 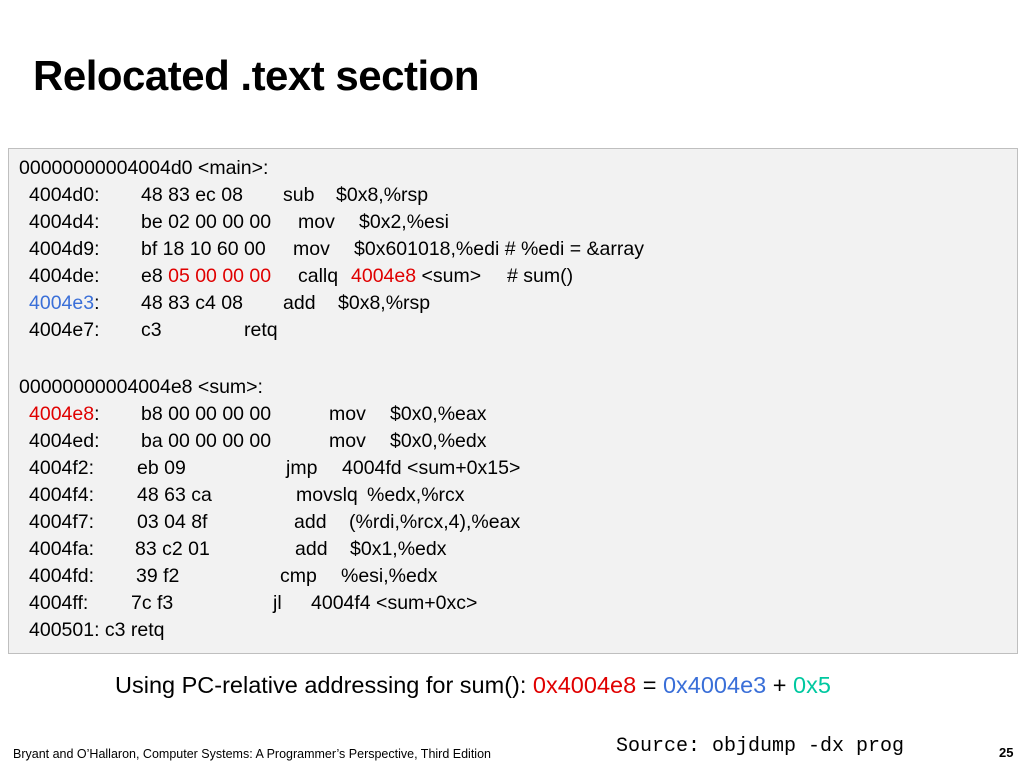 What do you see at coordinates (416, 495) in the screenshot?
I see `instr-operands: %edx,%rcx` at bounding box center [416, 495].